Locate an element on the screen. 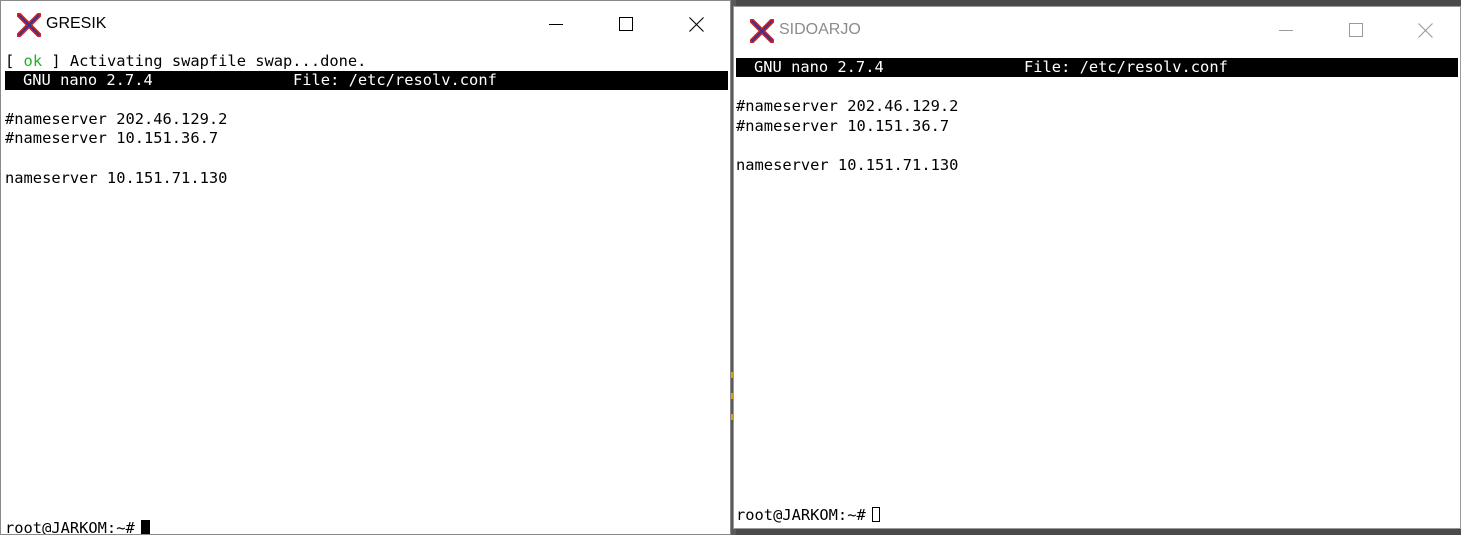  boot-message: Activating swapfile swap...done. is located at coordinates (213, 61).